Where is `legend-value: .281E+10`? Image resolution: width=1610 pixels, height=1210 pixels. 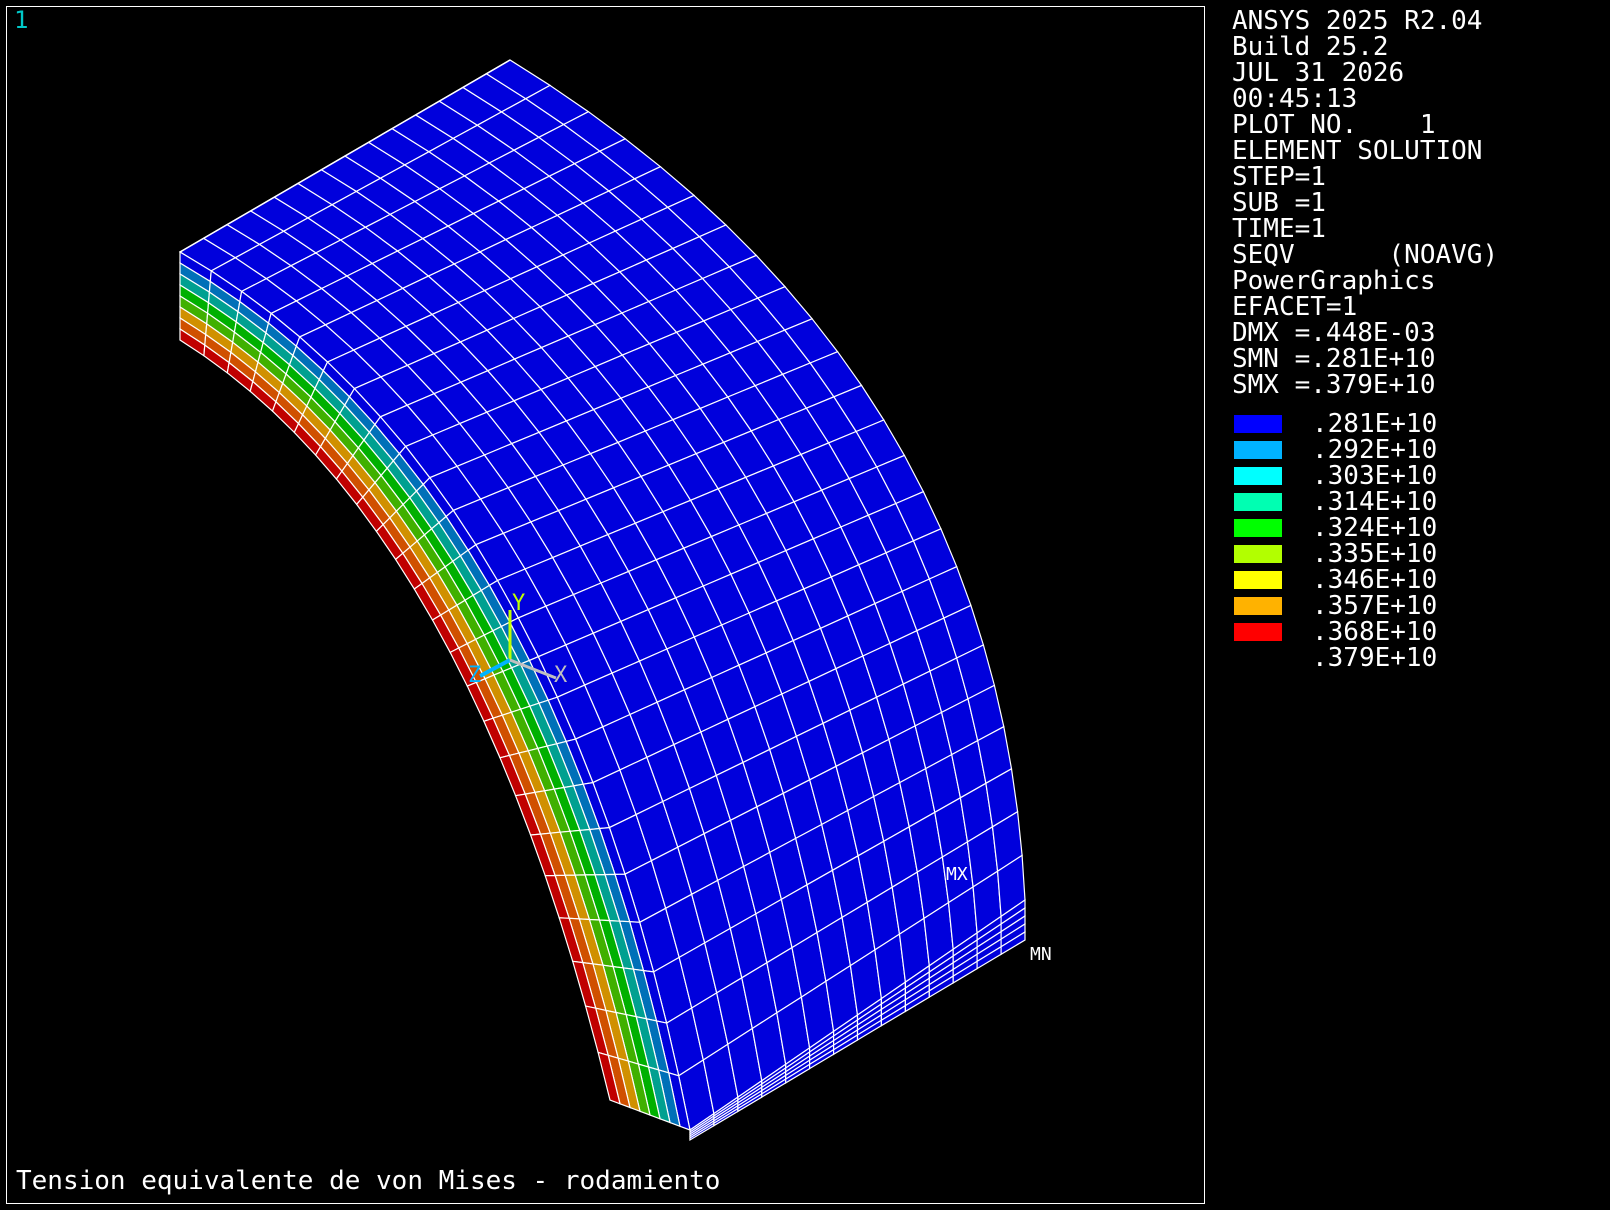
legend-value: .281E+10 is located at coordinates (1375, 424).